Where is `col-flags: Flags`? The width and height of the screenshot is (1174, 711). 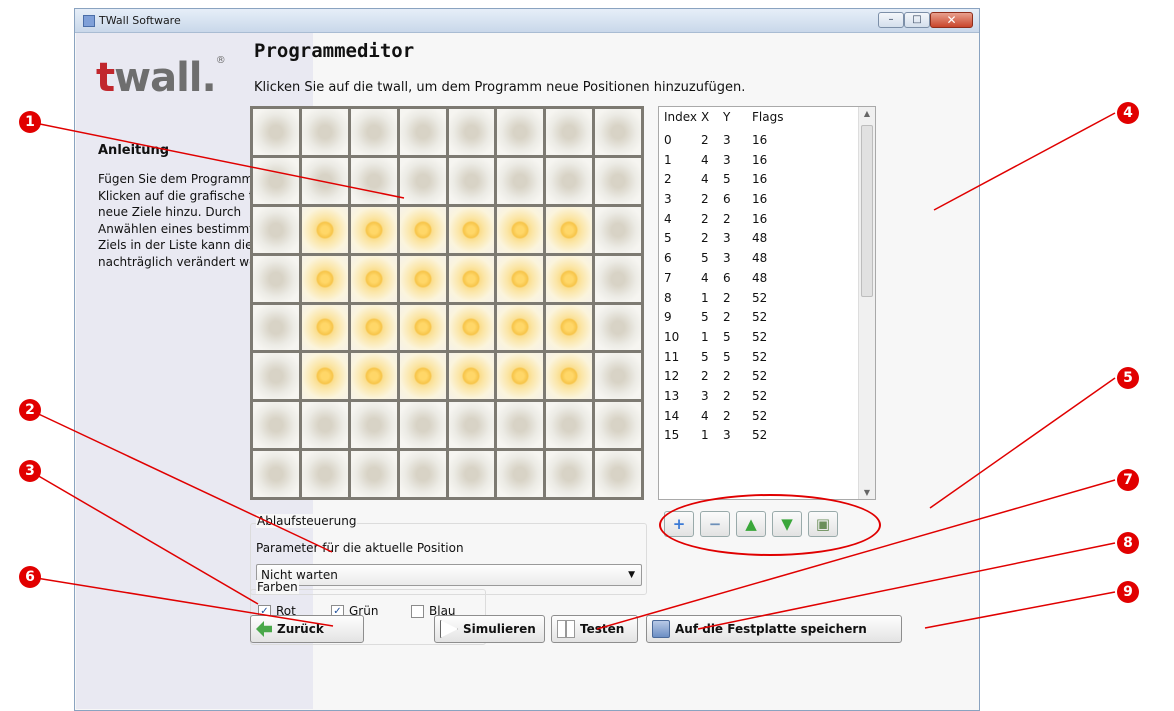
col-flags: Flags is located at coordinates (767, 117).